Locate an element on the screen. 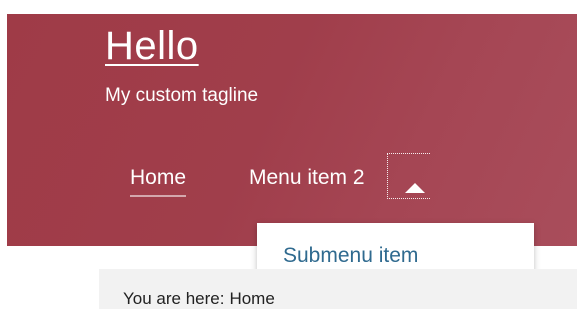 The image size is (577, 309). page-top-strip is located at coordinates (288, 7).